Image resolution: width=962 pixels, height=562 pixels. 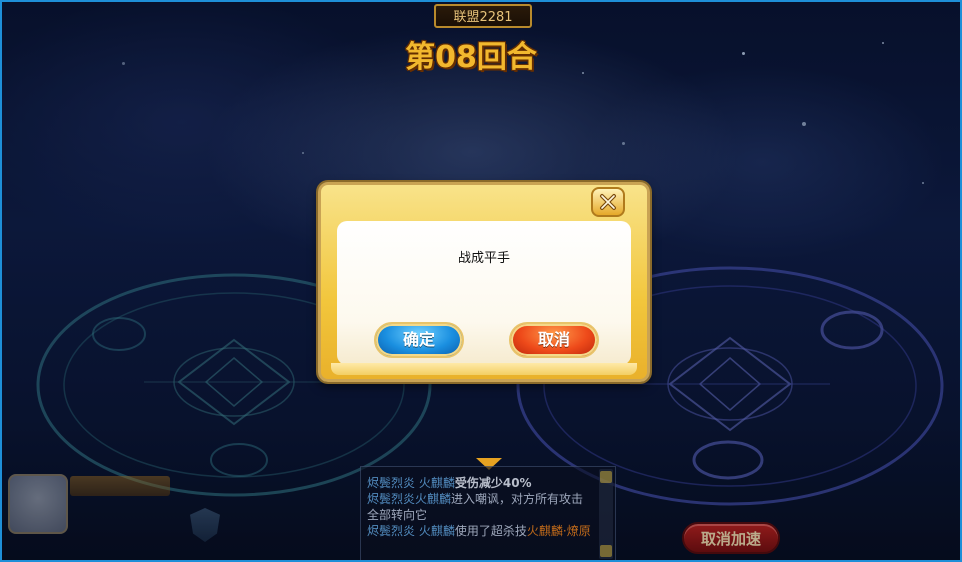 What do you see at coordinates (149, 513) in the screenshot?
I see `player-panel` at bounding box center [149, 513].